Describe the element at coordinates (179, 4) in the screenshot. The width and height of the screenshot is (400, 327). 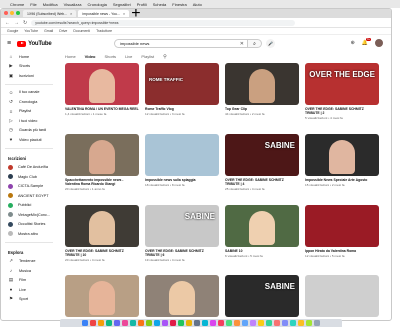
I see `menubar-item: Finestra` at that location.